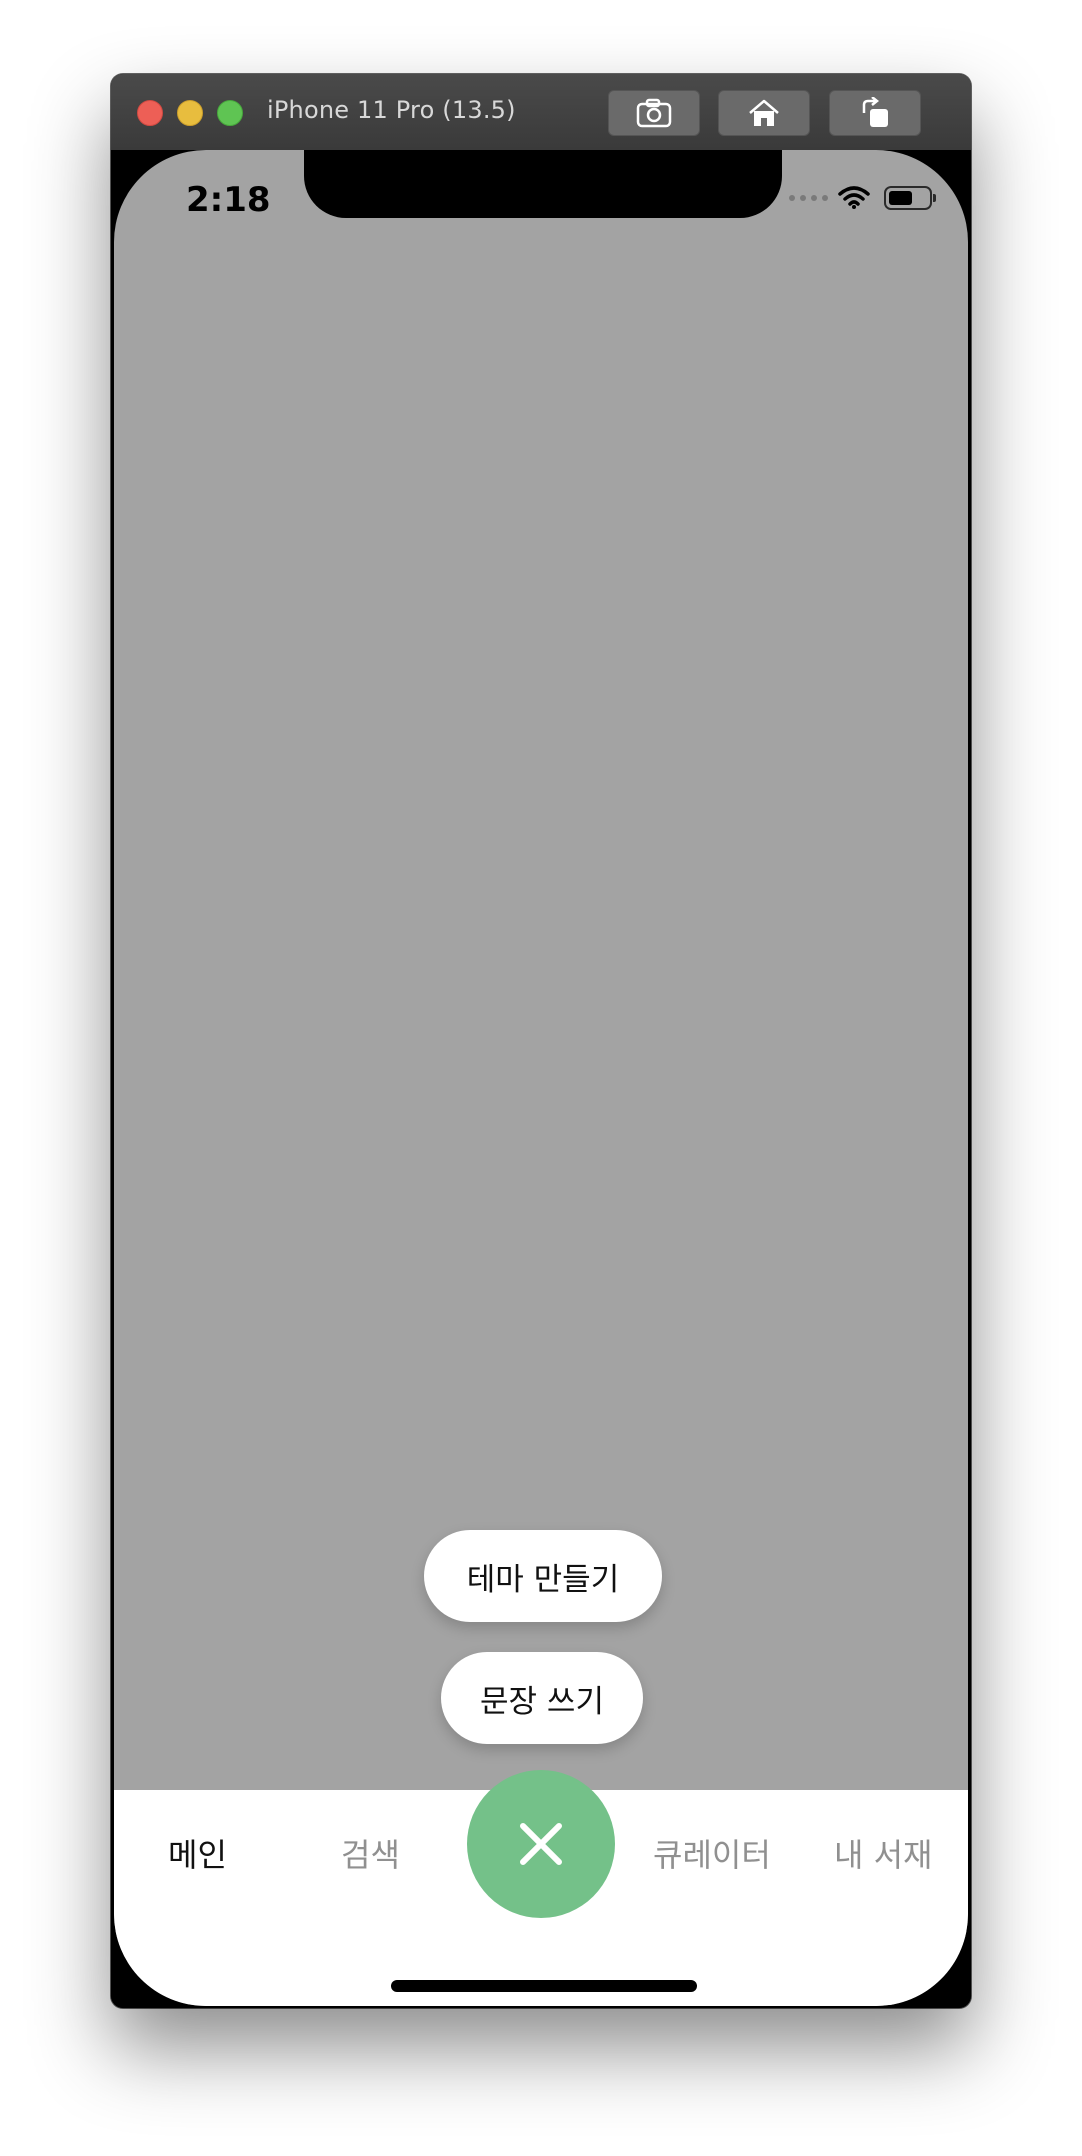  Describe the element at coordinates (712, 1853) in the screenshot. I see `tab-curator: 큐레이터` at that location.